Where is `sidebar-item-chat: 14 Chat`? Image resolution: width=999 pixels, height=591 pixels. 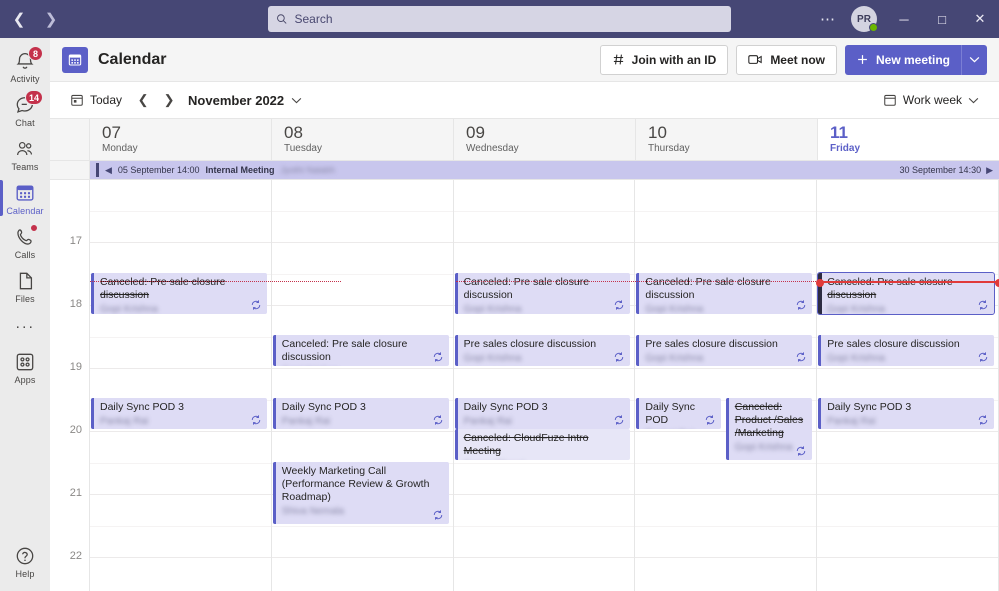
sidebar-item-chat: 14 Chat is located at coordinates (25, 110).